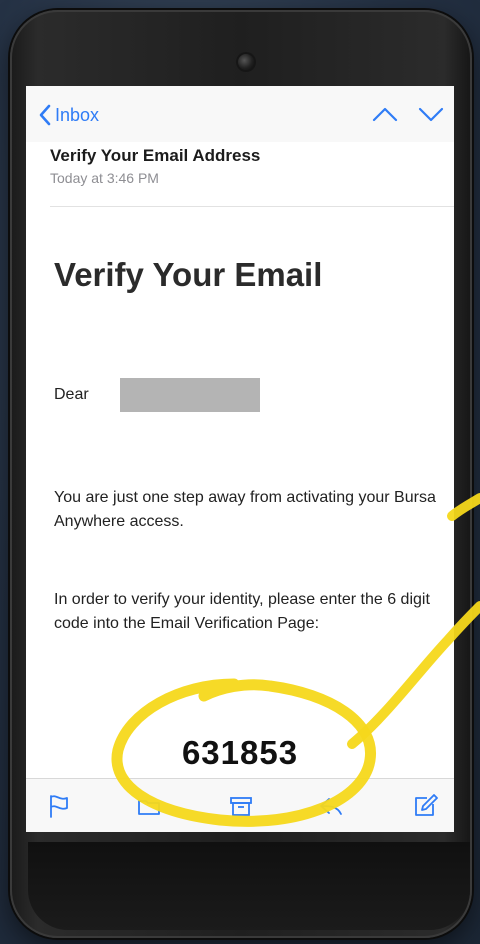  I want to click on reply-icon, so click(331, 806).